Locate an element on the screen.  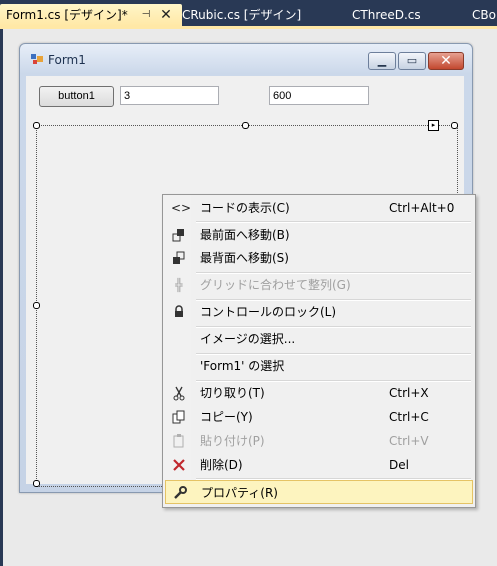
minimize-icon: ▁ is located at coordinates (382, 60).